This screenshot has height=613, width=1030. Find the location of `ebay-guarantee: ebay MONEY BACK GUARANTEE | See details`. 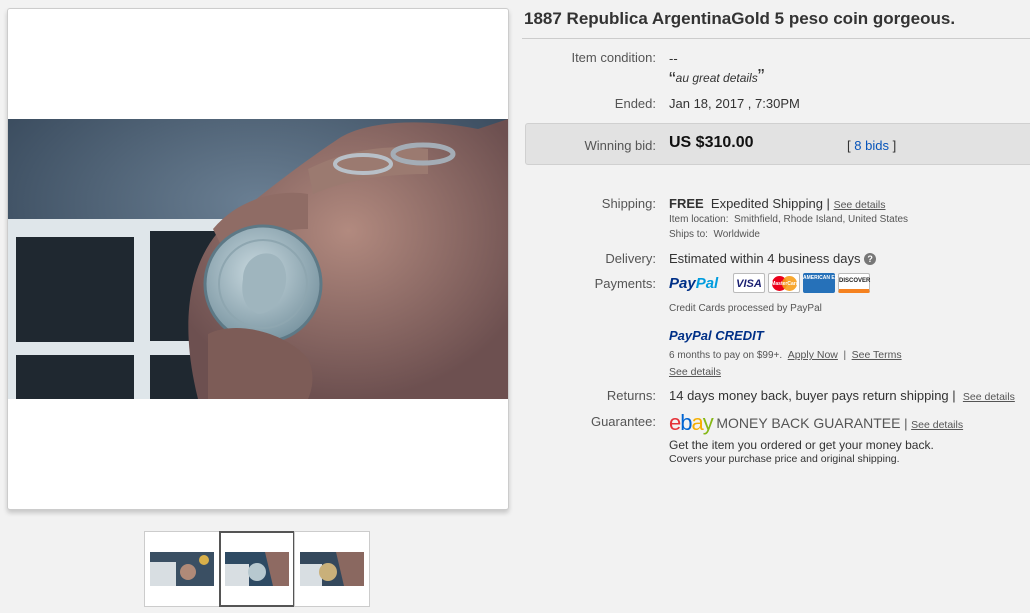

ebay-guarantee: ebay MONEY BACK GUARANTEE | See details is located at coordinates (816, 422).